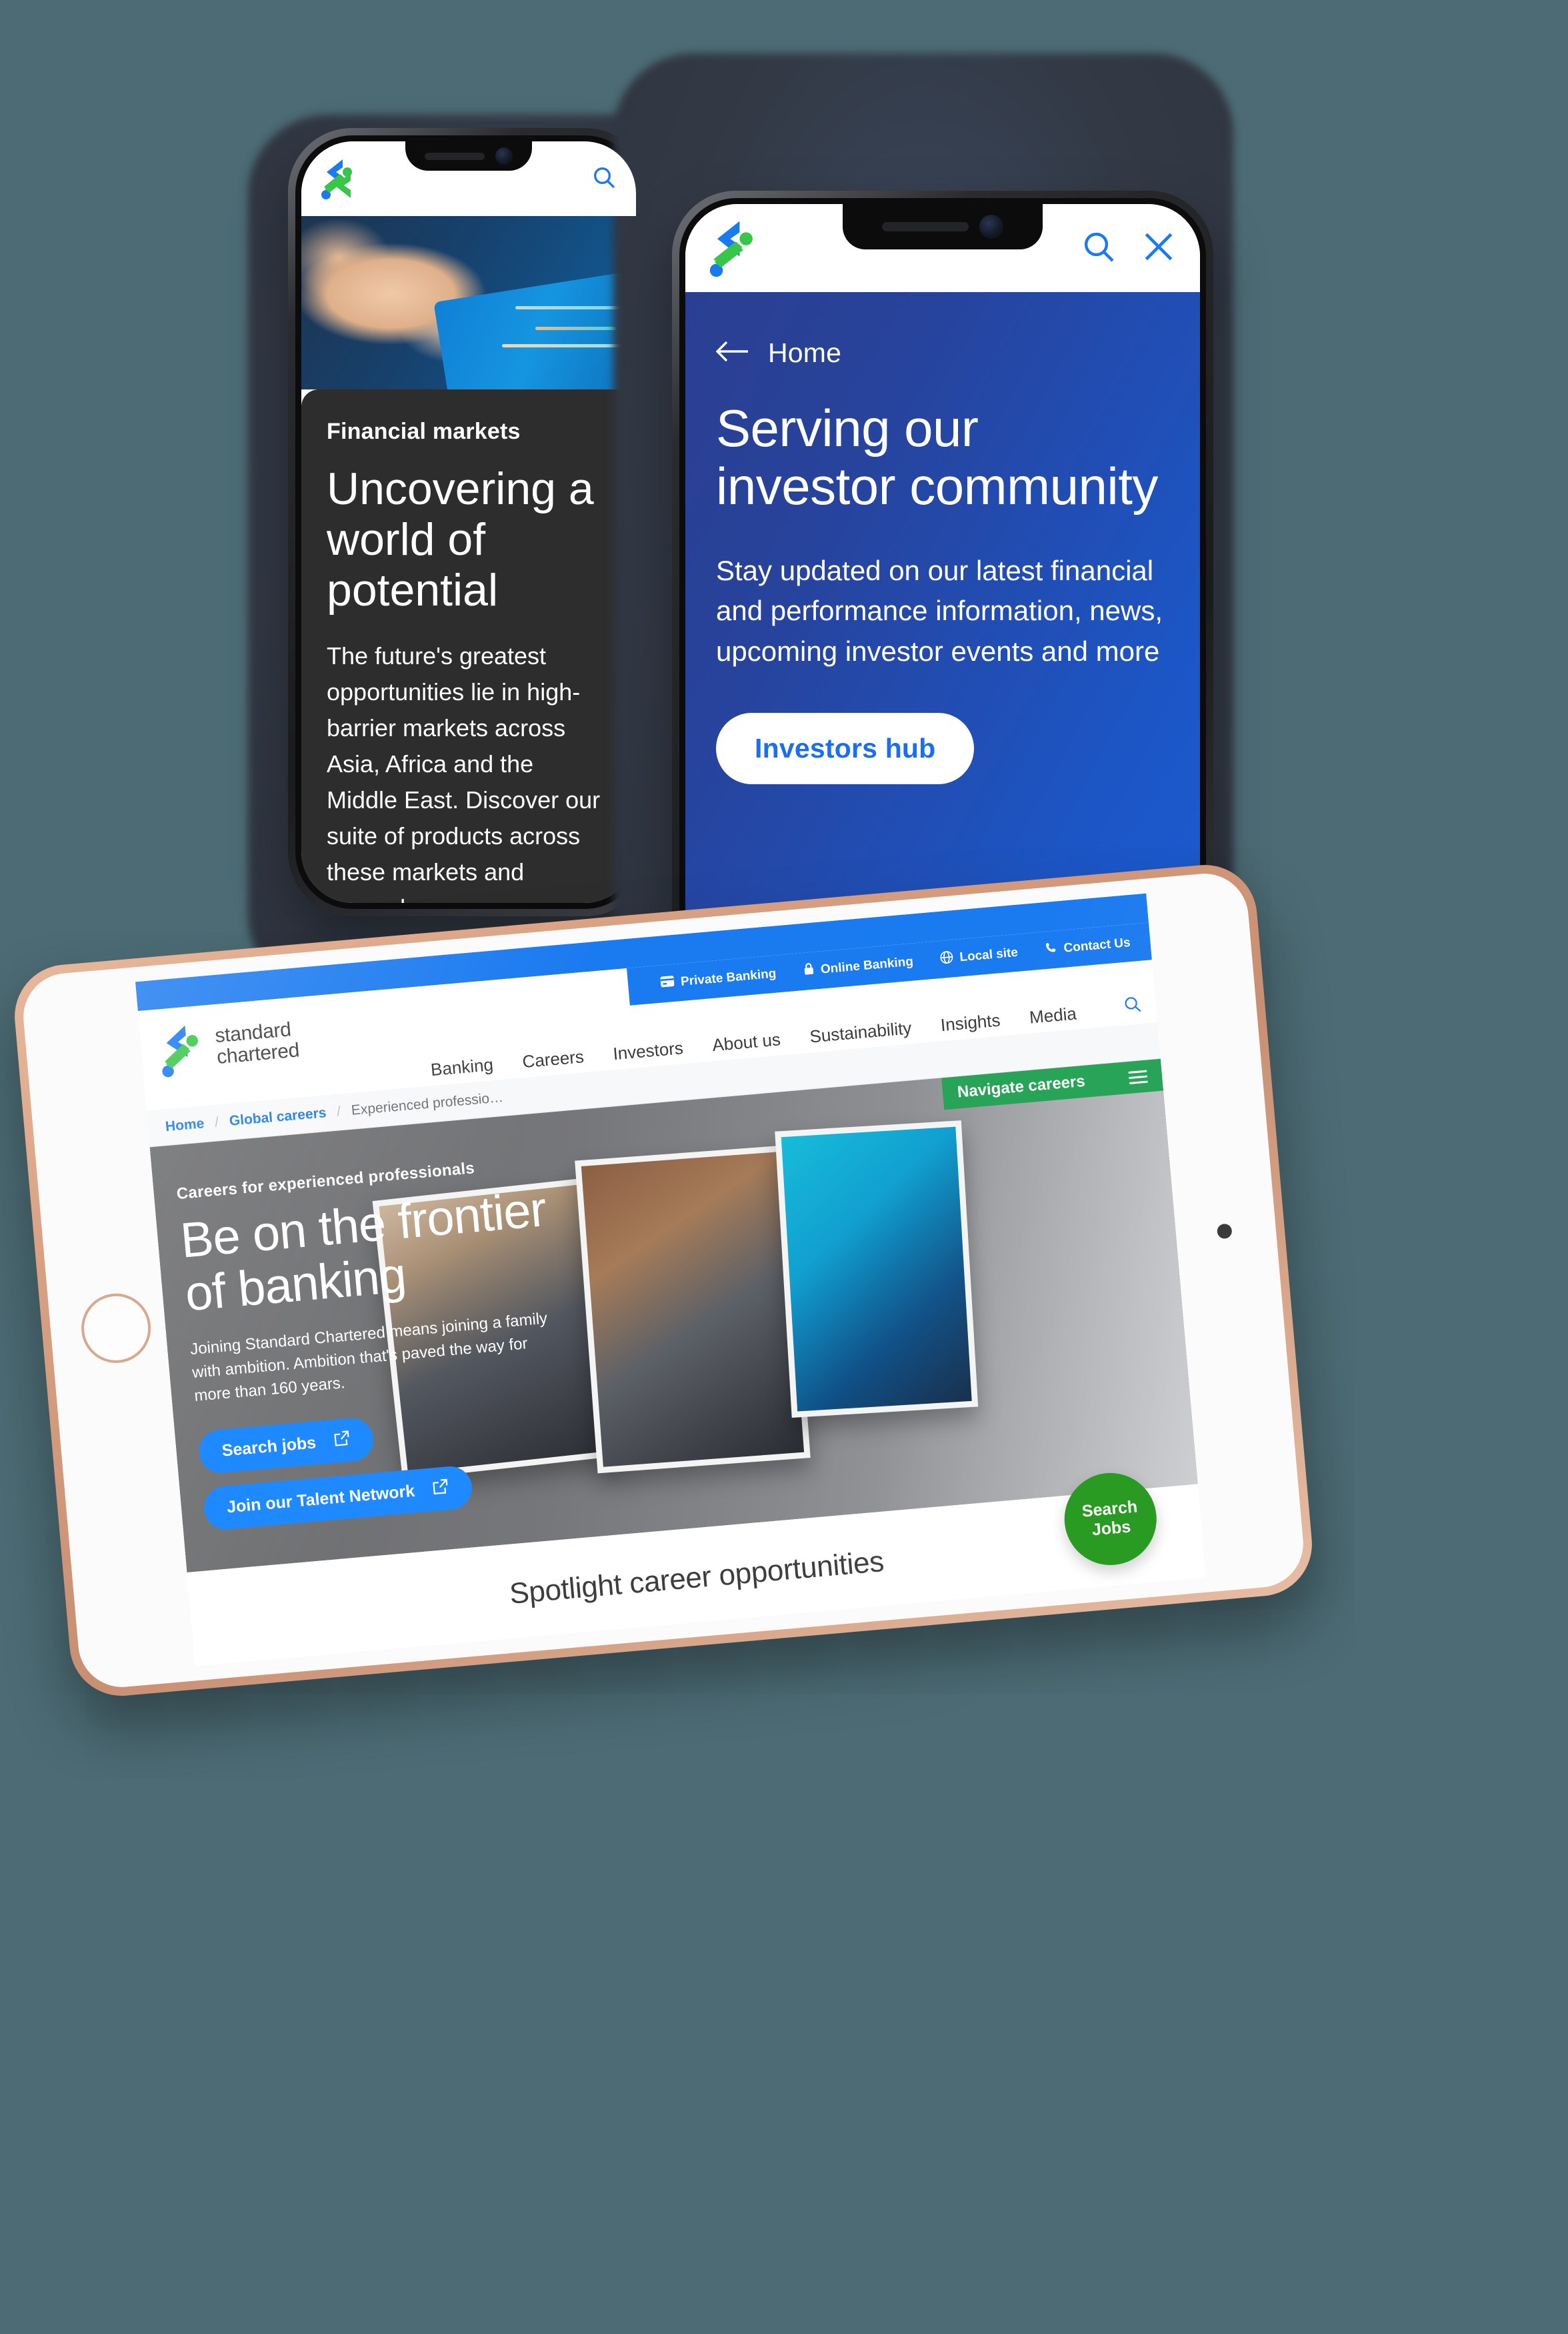 This screenshot has width=1568, height=2334. I want to click on search-jobs-button: Search jobs, so click(286, 1445).